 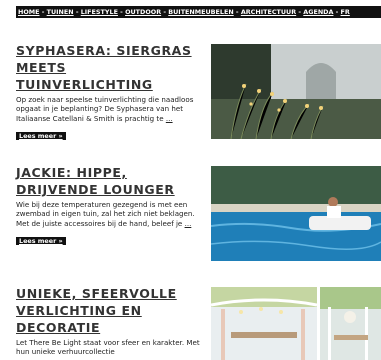 I want to click on nav-outdoor: OUTDOOR, so click(x=143, y=12).